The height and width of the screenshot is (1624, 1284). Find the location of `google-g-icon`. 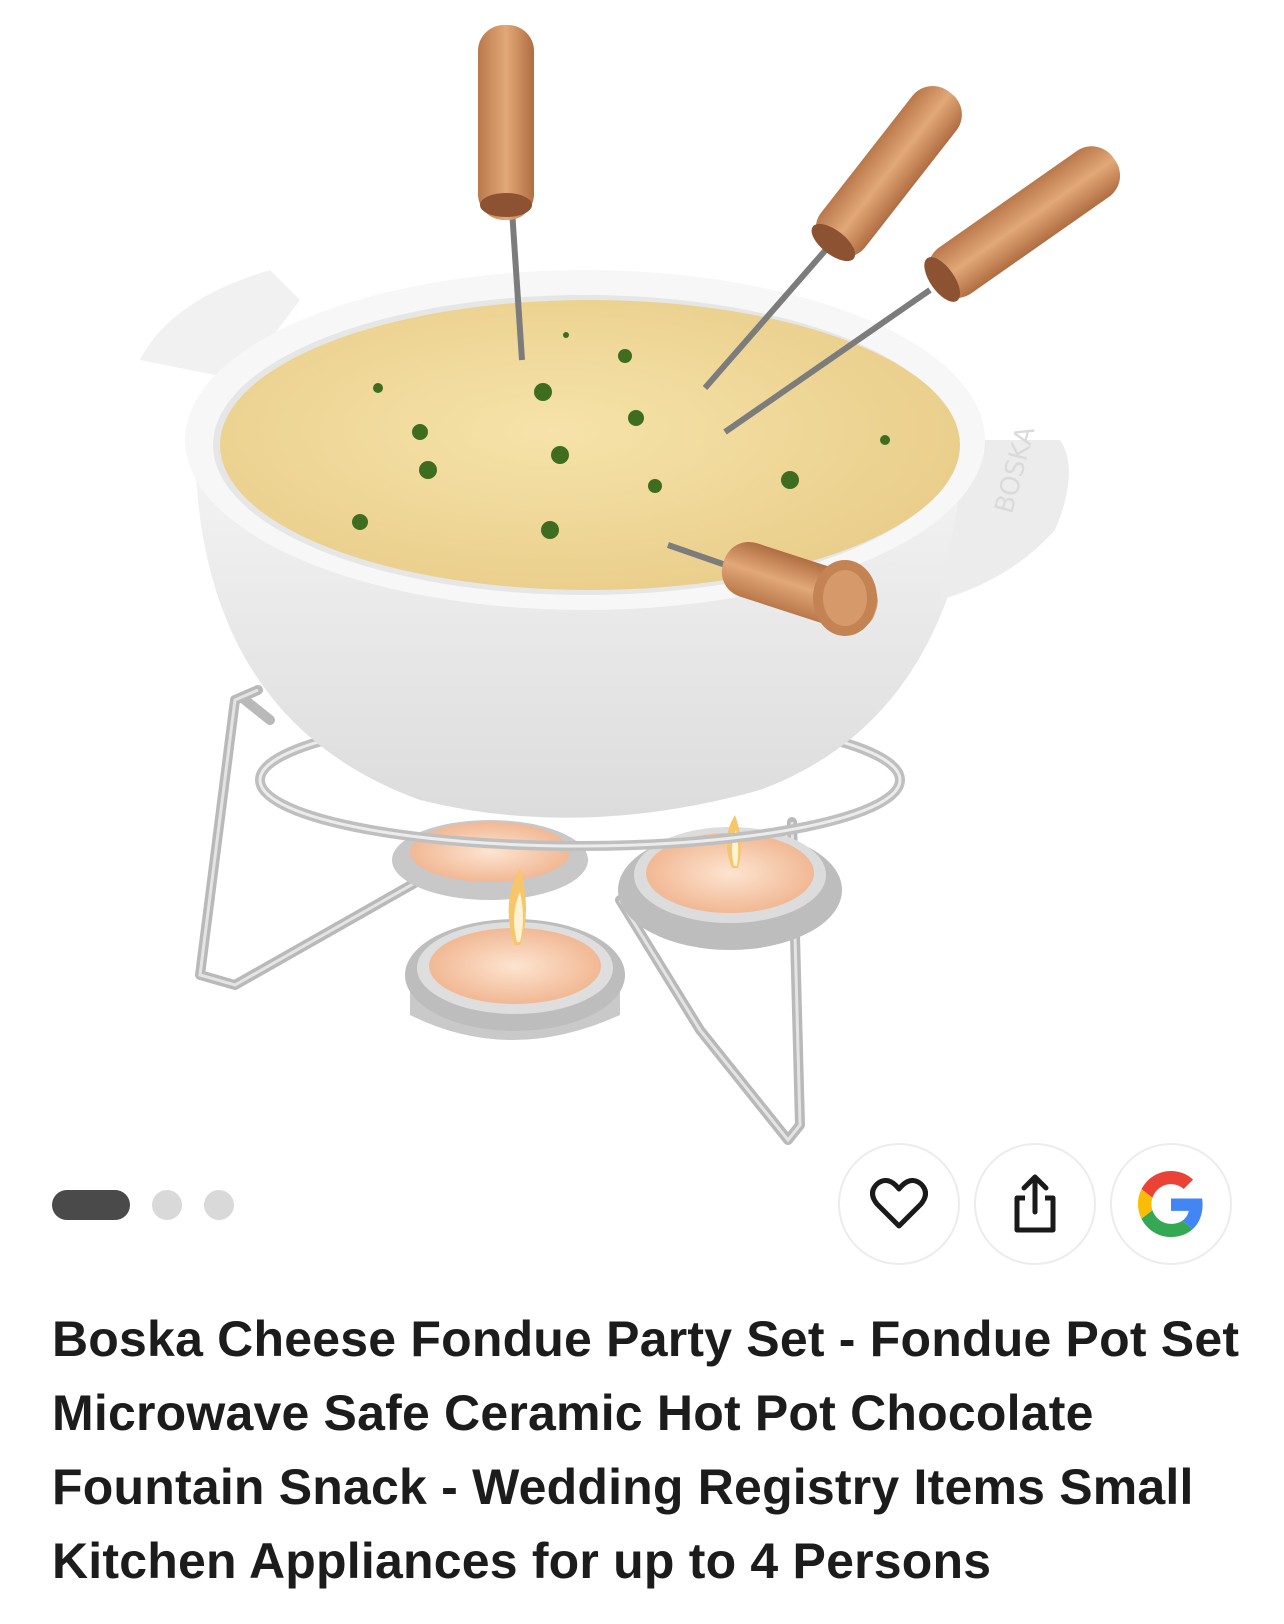

google-g-icon is located at coordinates (1170, 1204).